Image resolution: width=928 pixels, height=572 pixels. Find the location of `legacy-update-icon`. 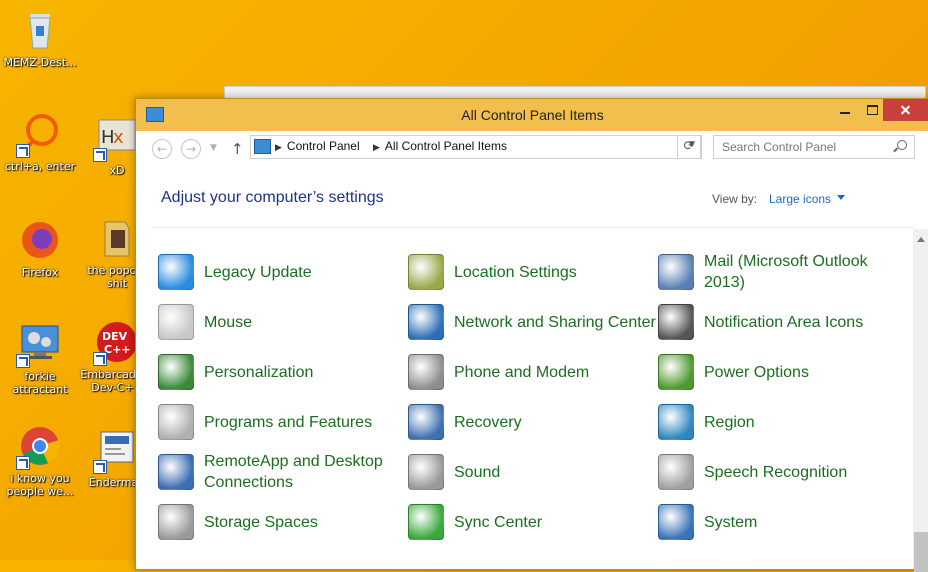

legacy-update-icon is located at coordinates (176, 272).